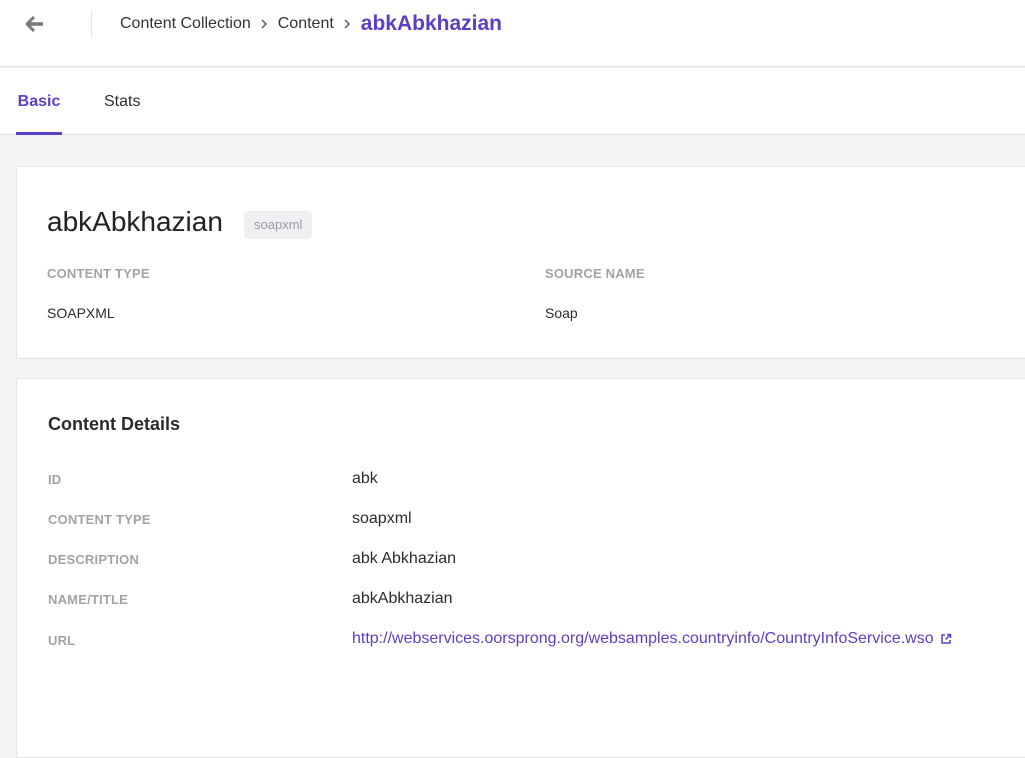 The width and height of the screenshot is (1025, 758). I want to click on breadcrumb-content: Content, so click(306, 24).